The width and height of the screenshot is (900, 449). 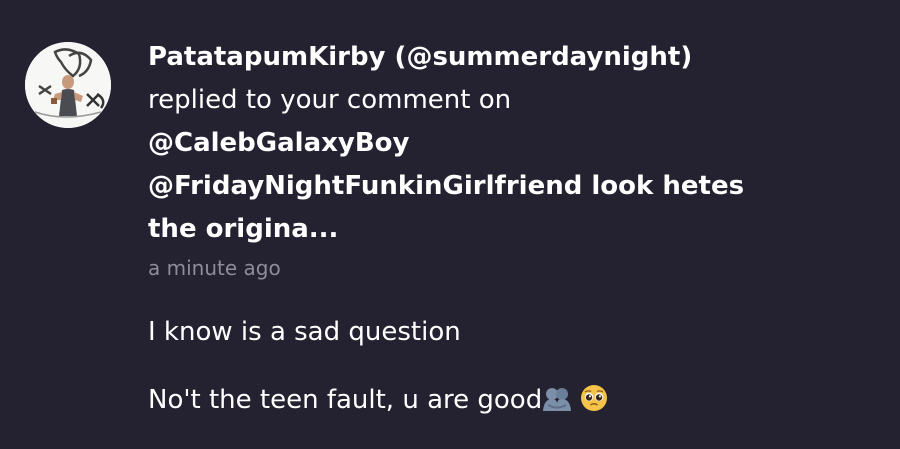 What do you see at coordinates (594, 403) in the screenshot?
I see `pleading-face-emoji-icon` at bounding box center [594, 403].